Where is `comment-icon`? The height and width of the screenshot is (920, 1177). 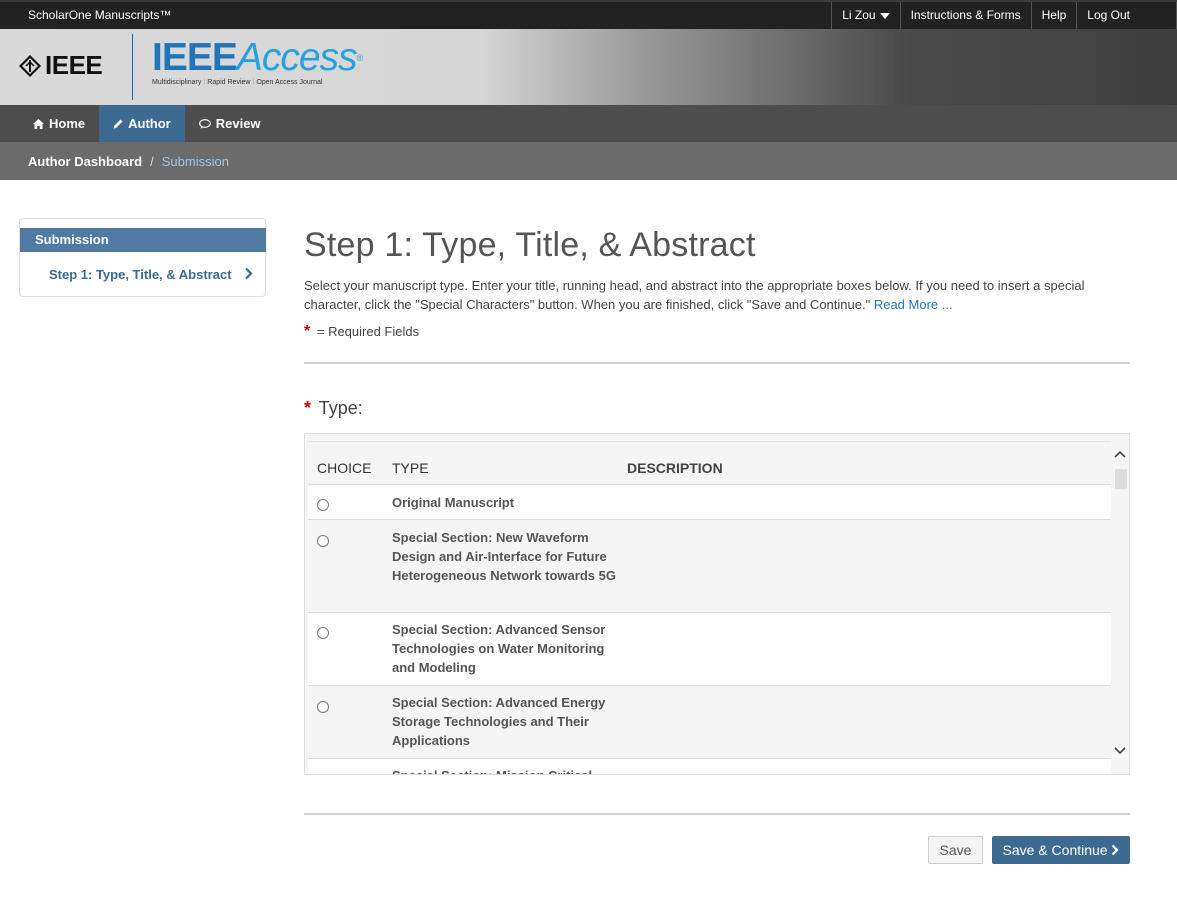 comment-icon is located at coordinates (204, 123).